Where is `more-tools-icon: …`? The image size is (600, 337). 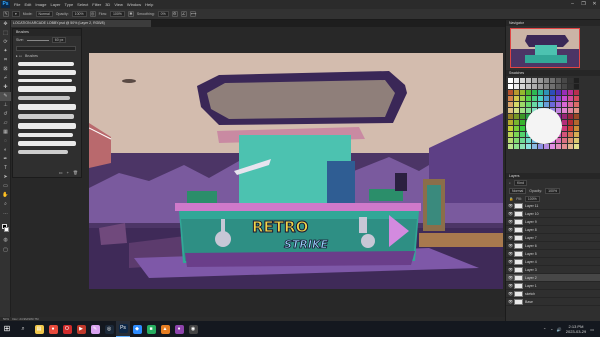 more-tools-icon: … is located at coordinates (5, 213).